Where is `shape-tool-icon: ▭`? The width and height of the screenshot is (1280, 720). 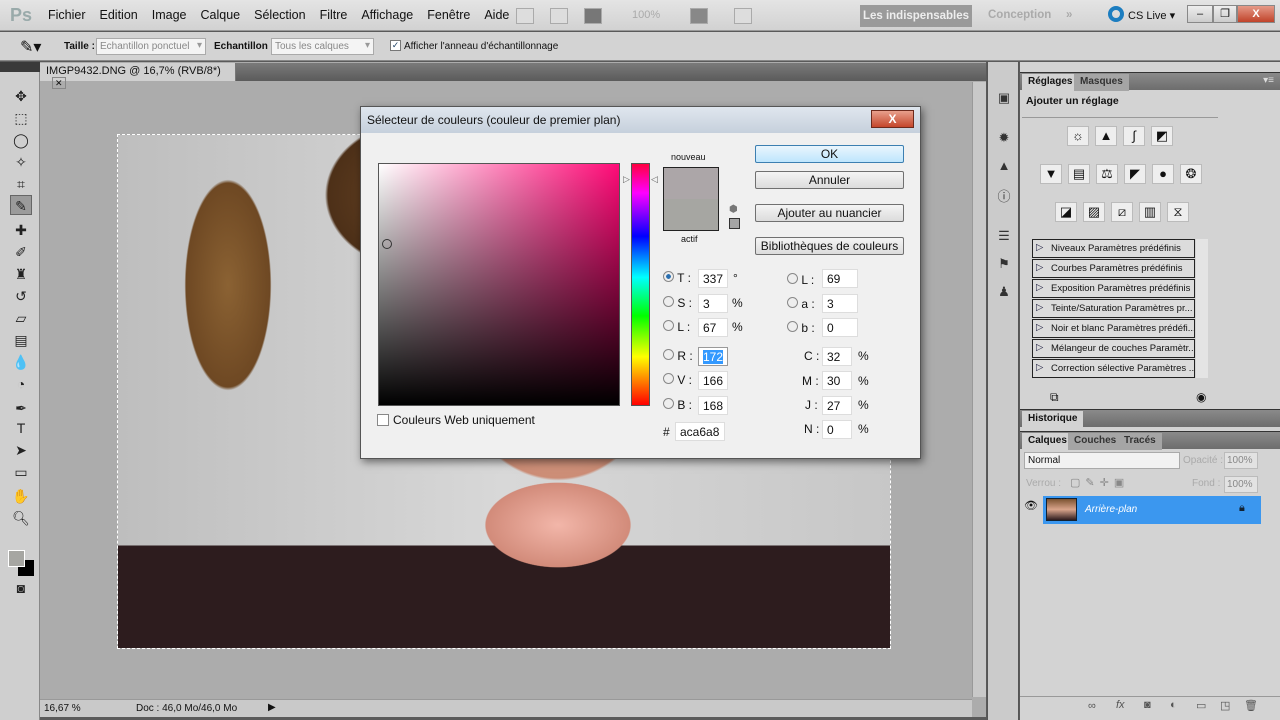 shape-tool-icon: ▭ is located at coordinates (21, 472).